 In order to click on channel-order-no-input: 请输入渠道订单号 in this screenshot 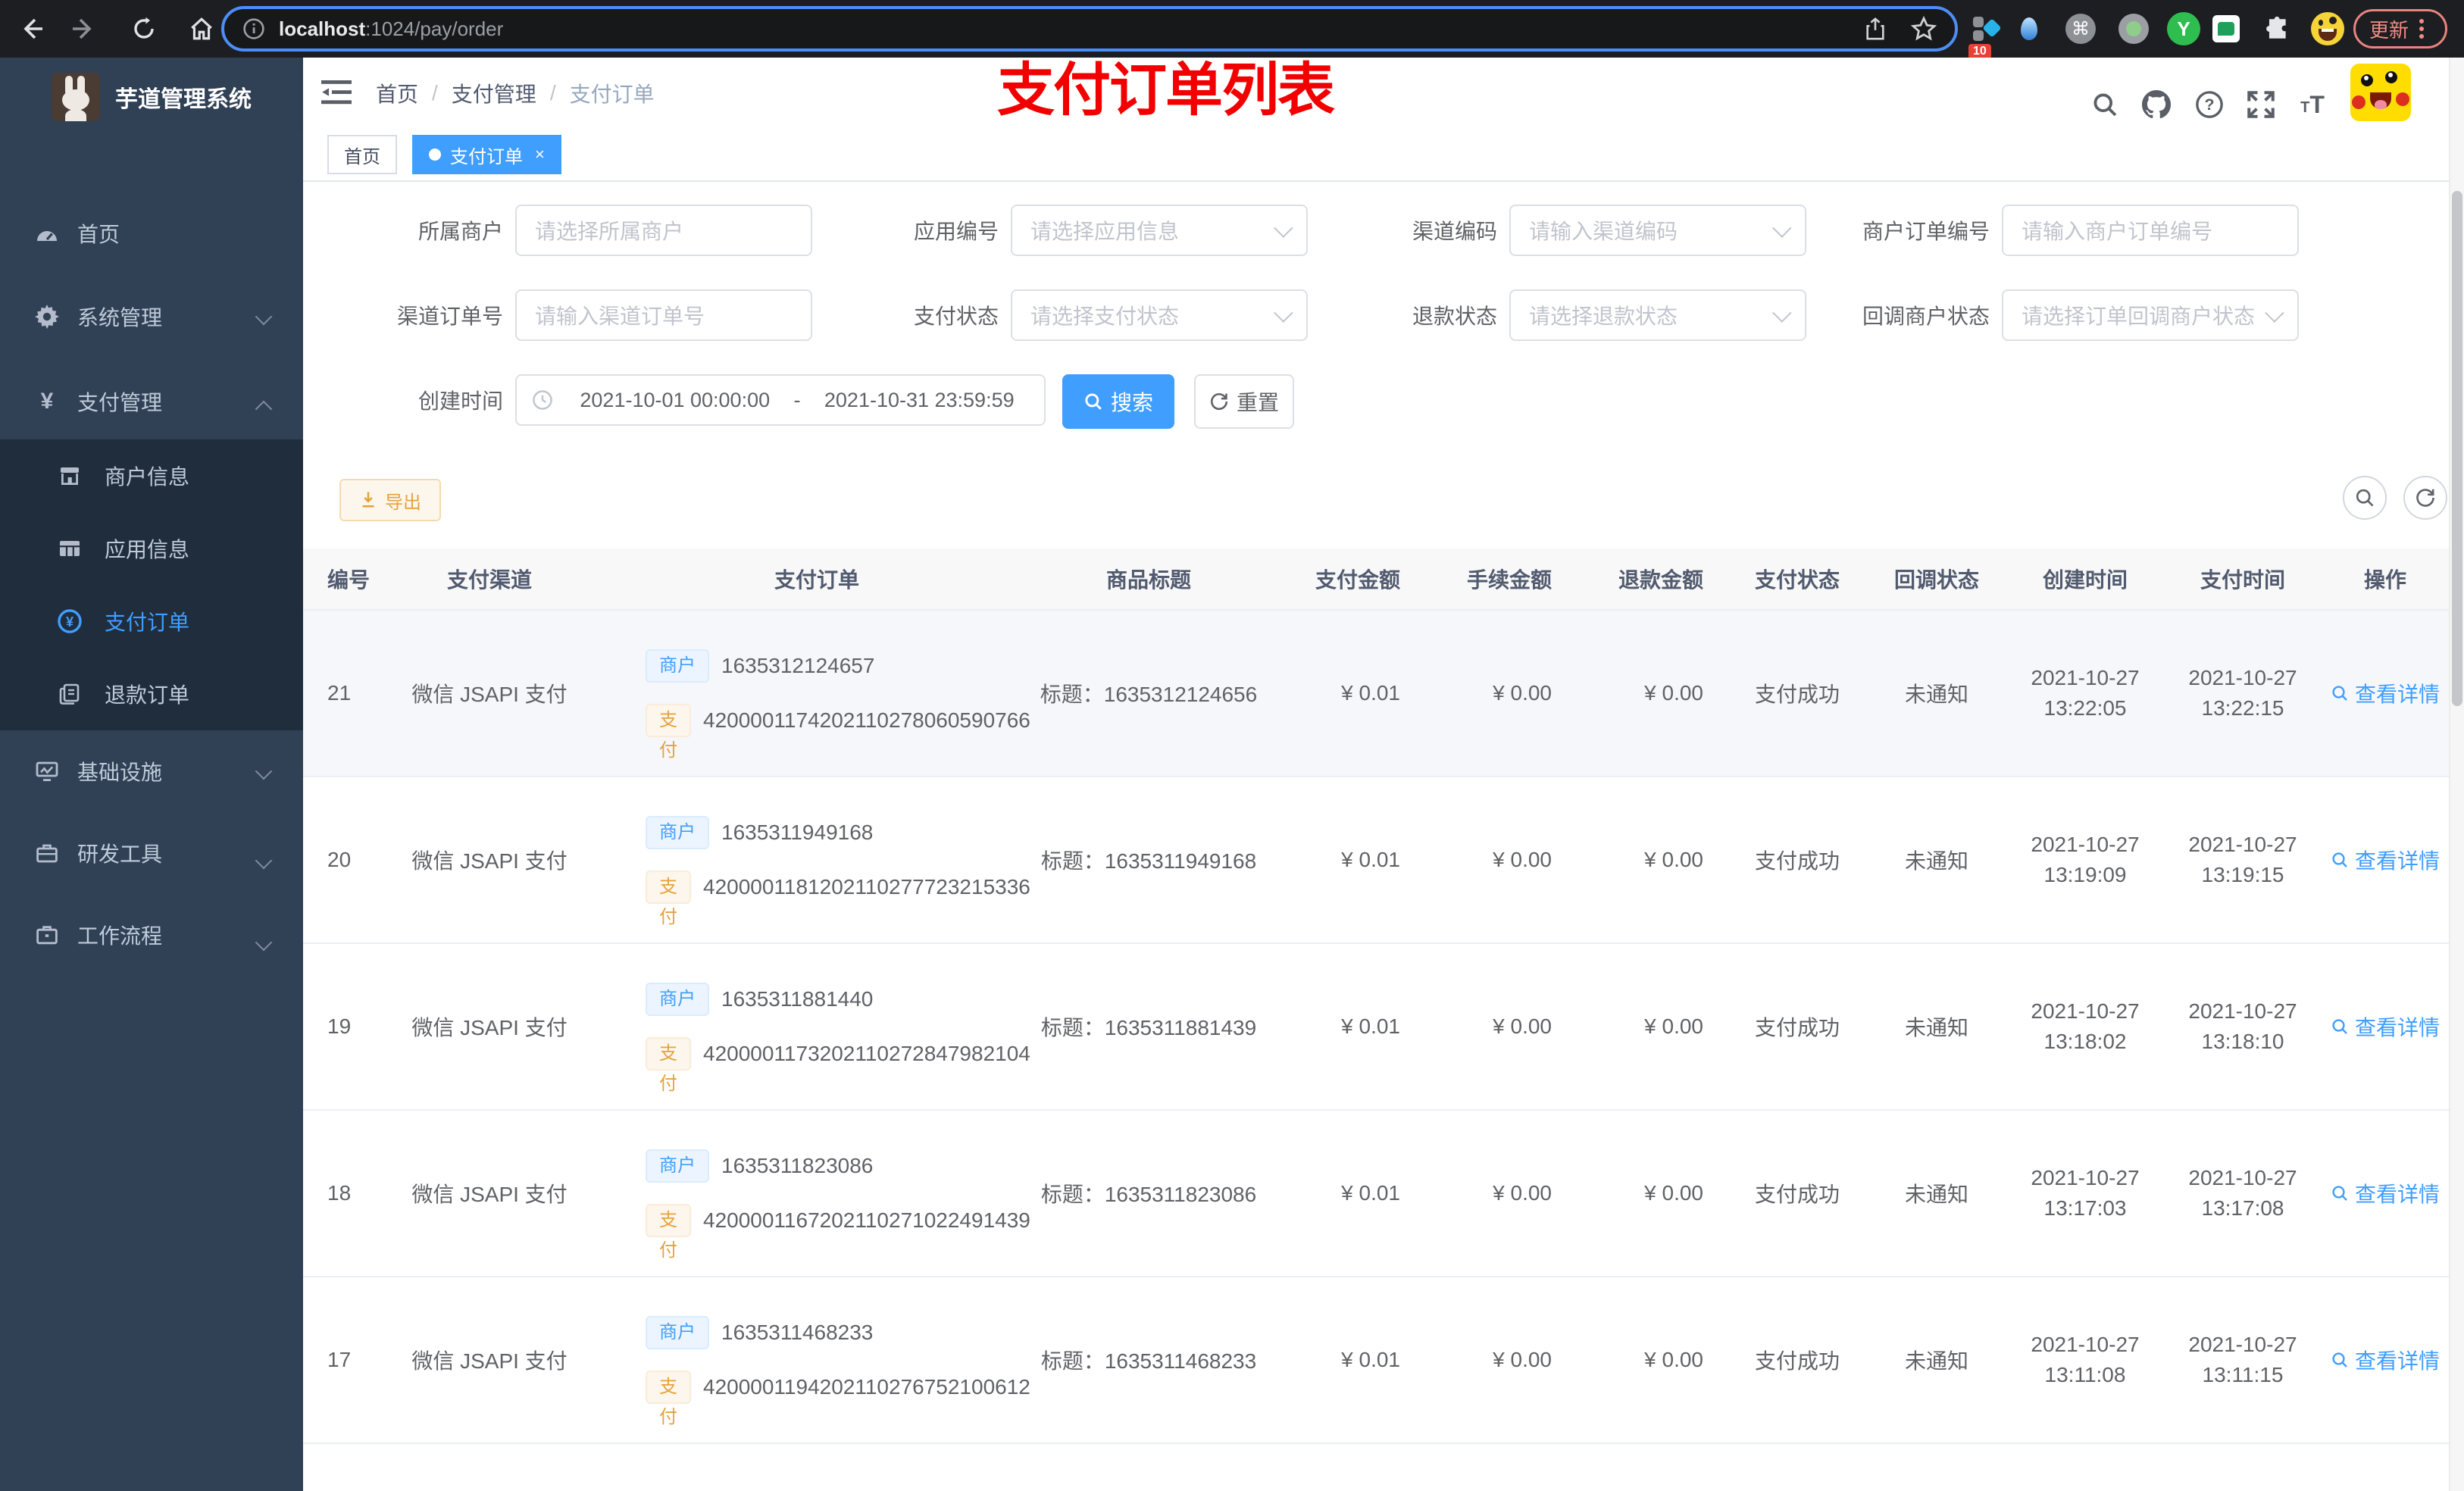, I will do `click(663, 315)`.